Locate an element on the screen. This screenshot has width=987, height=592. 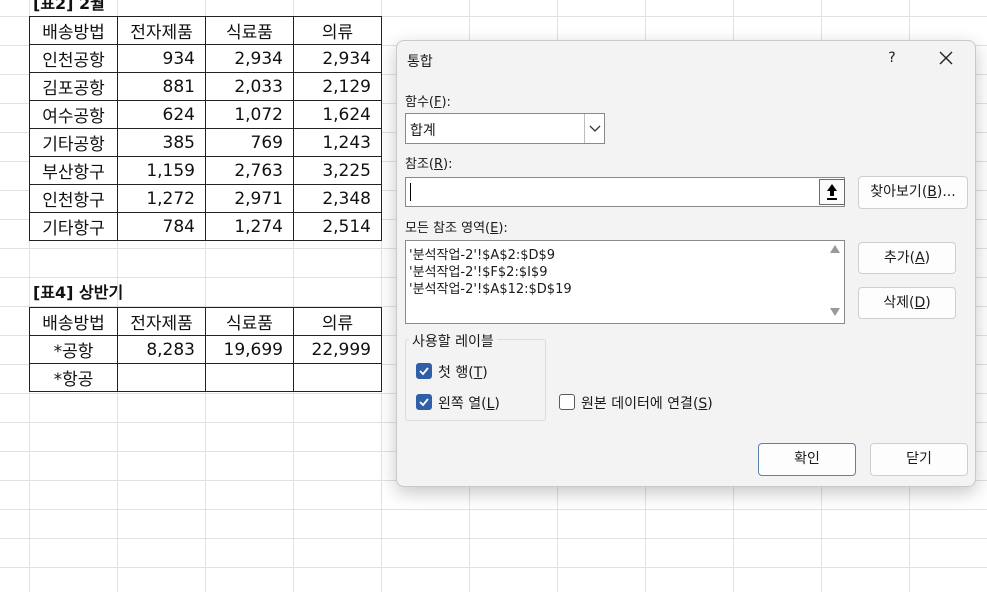
table4: 배송방법 전자제품 식료품 의류 *공항 8,283 19,699 22,999 *항공 is located at coordinates (205, 349).